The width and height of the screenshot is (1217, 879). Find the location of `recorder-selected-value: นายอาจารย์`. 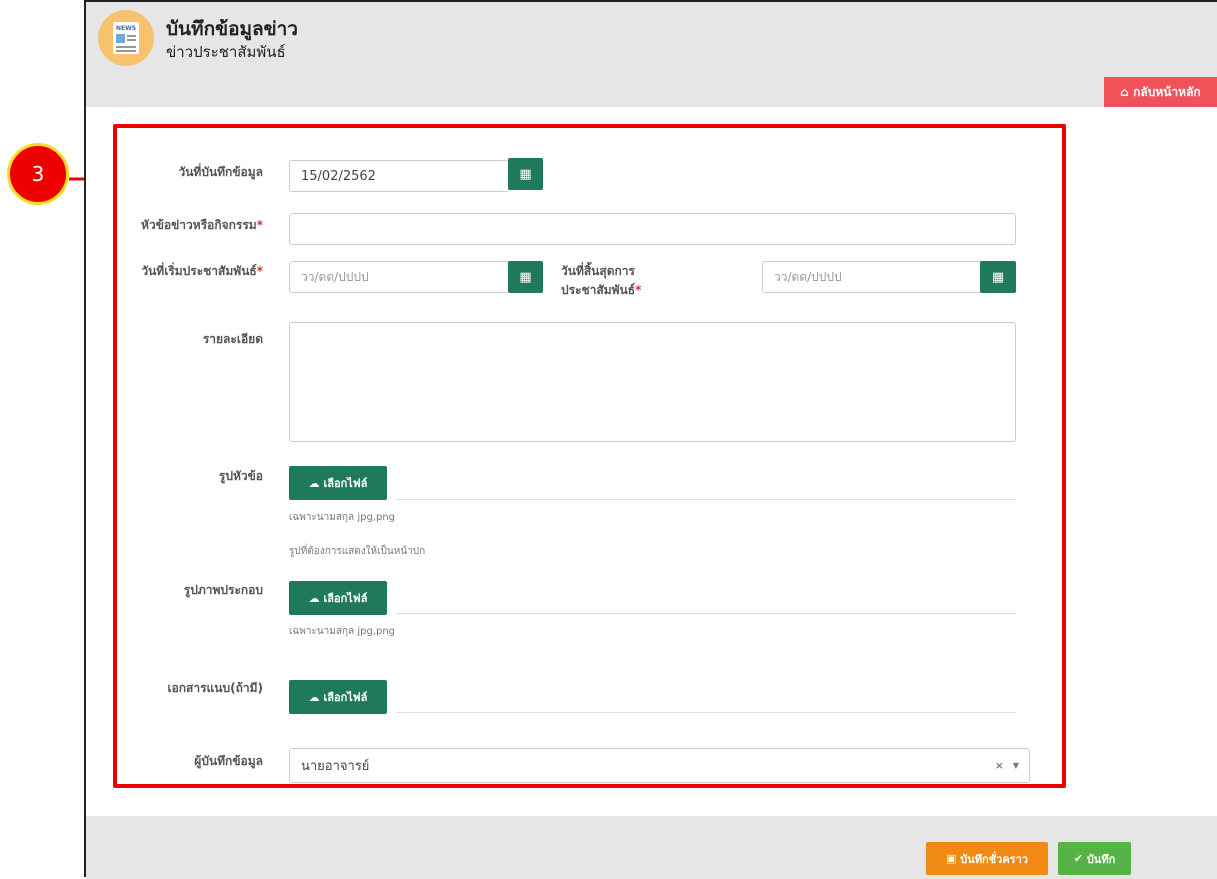

recorder-selected-value: นายอาจารย์ is located at coordinates (335, 766).